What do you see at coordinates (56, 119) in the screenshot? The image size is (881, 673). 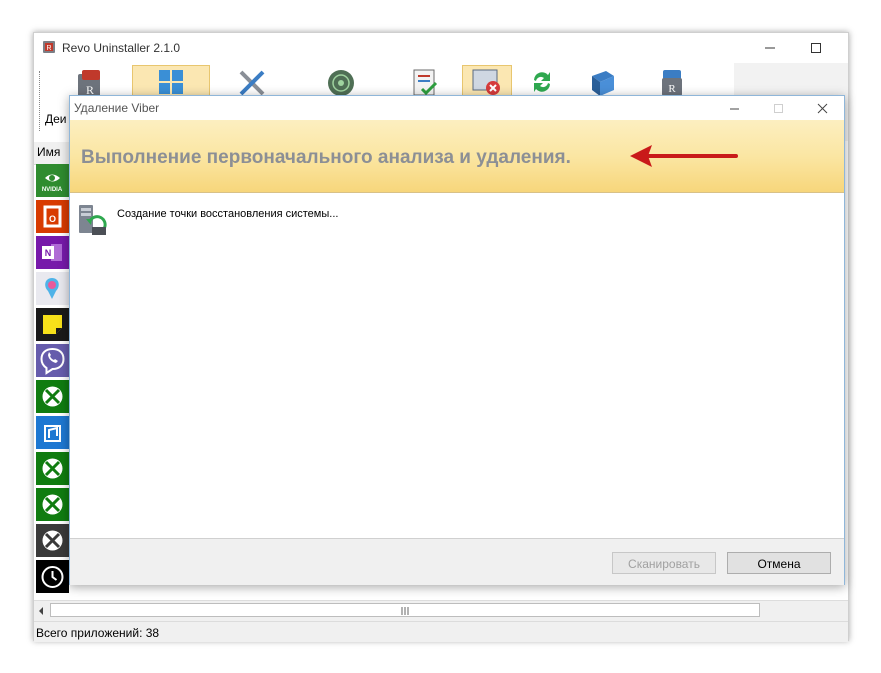 I see `uninstall-label: Деи` at bounding box center [56, 119].